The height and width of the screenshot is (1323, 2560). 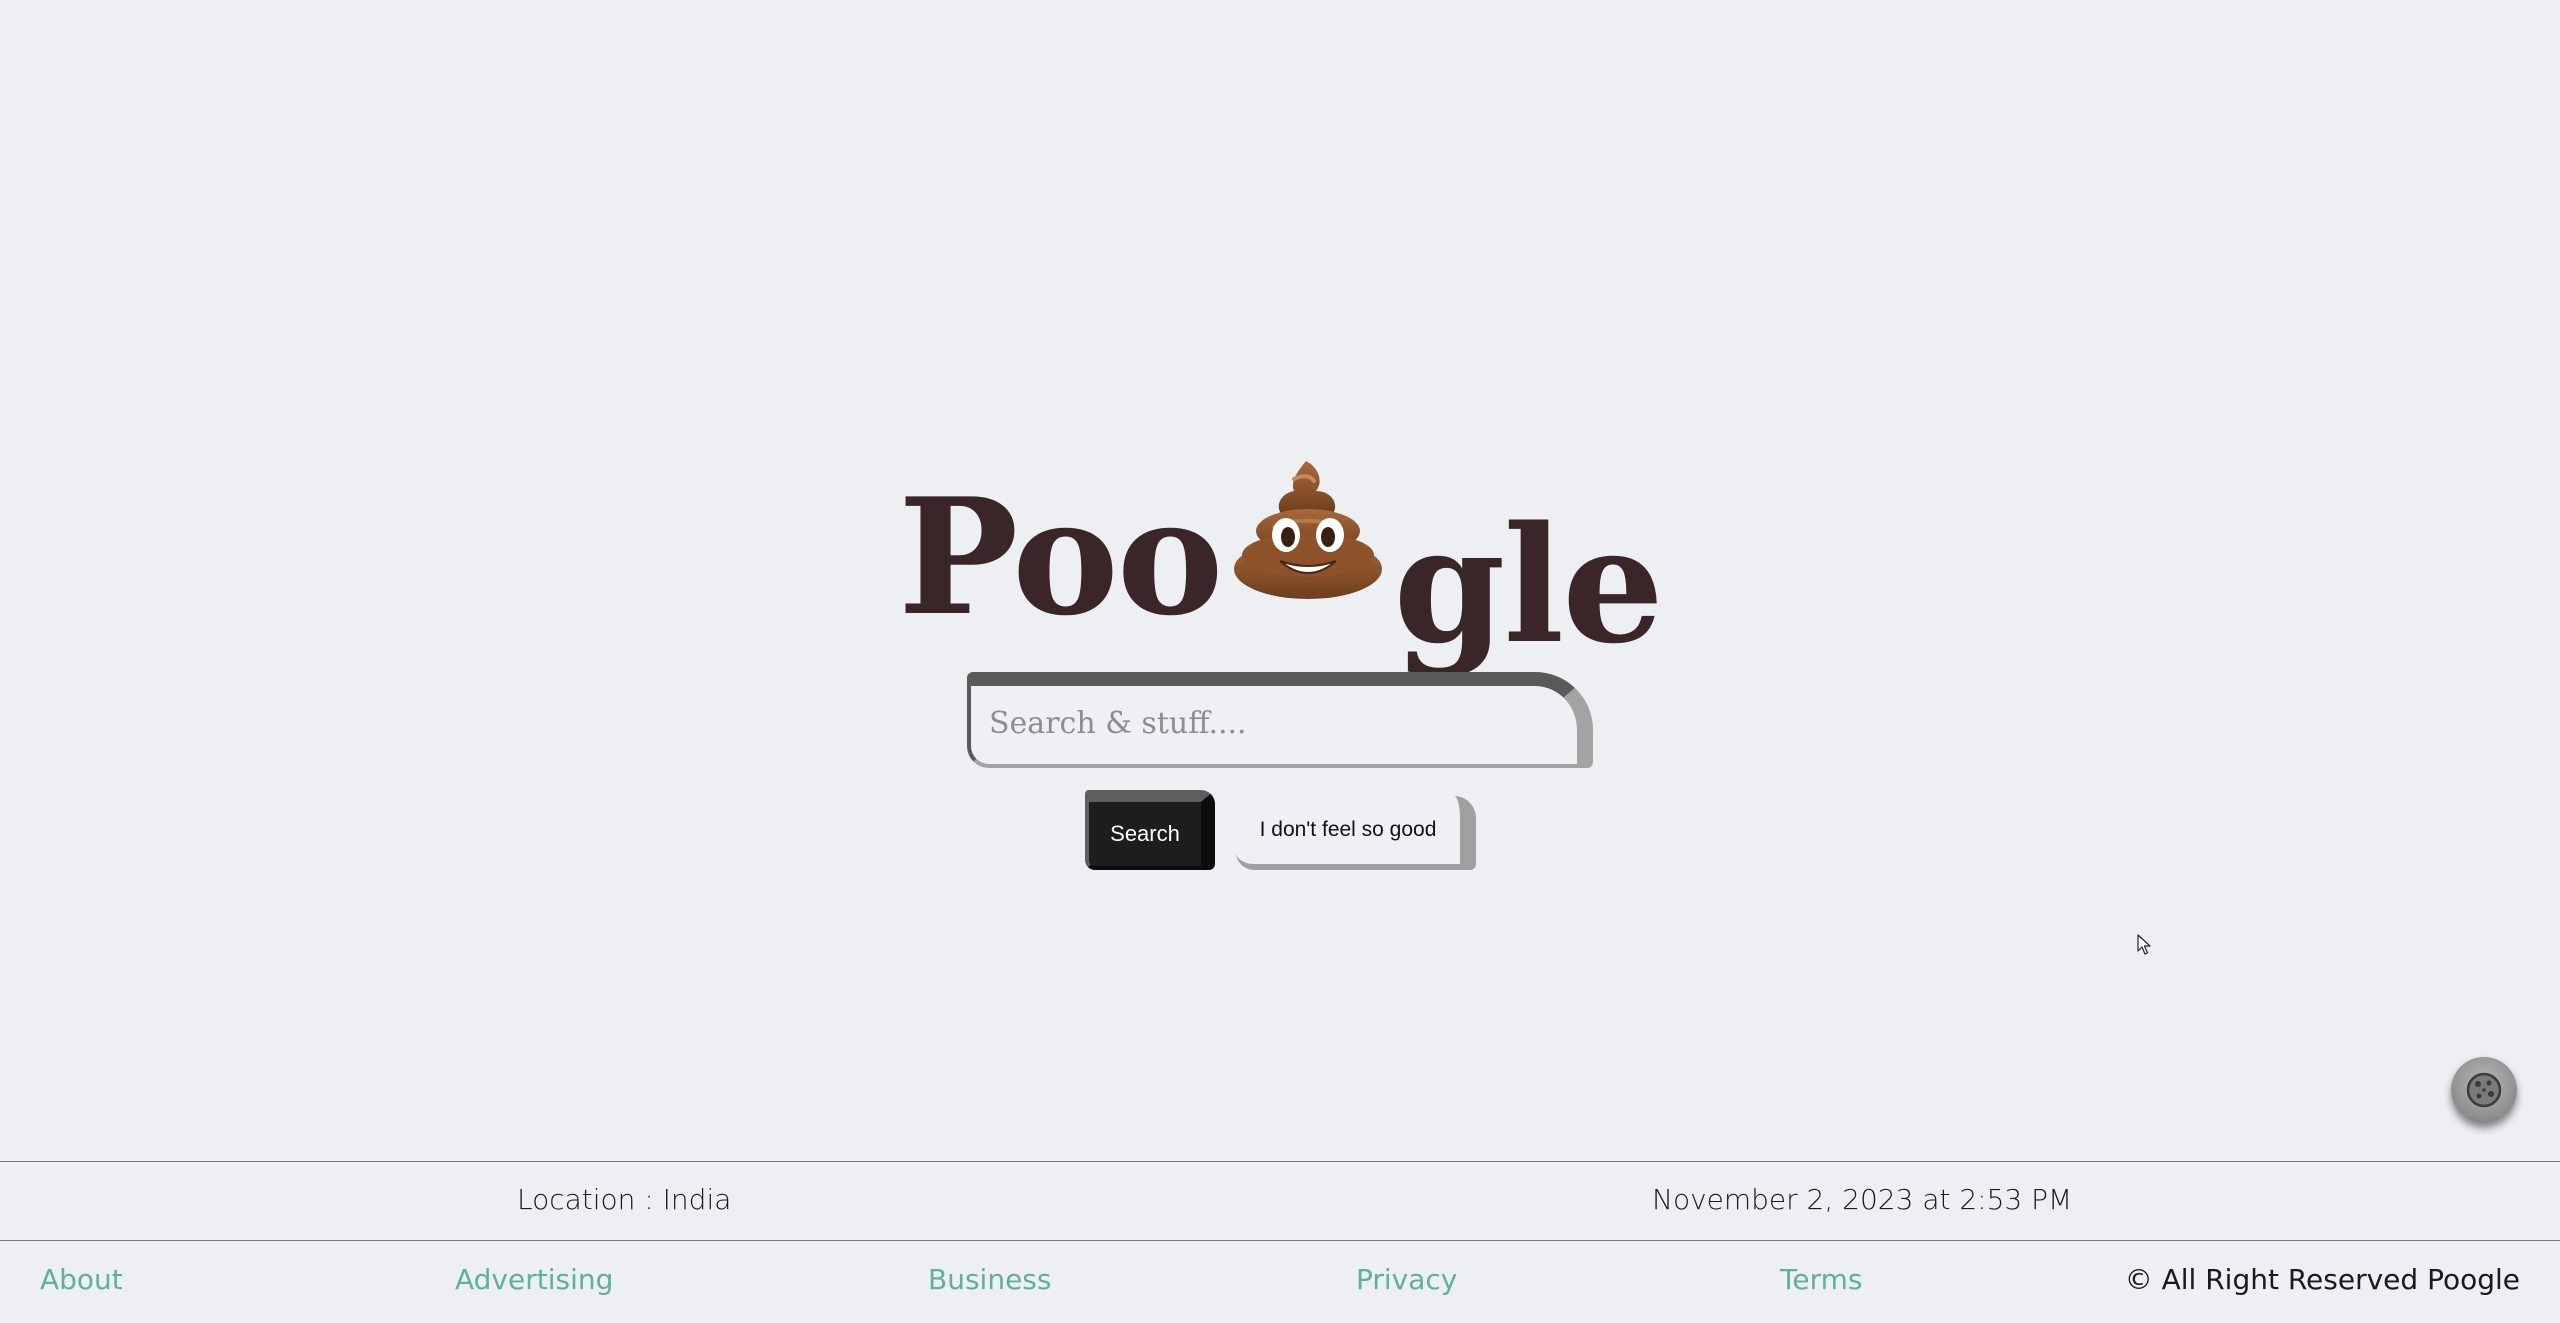 I want to click on footer-link-about: About, so click(x=81, y=1279).